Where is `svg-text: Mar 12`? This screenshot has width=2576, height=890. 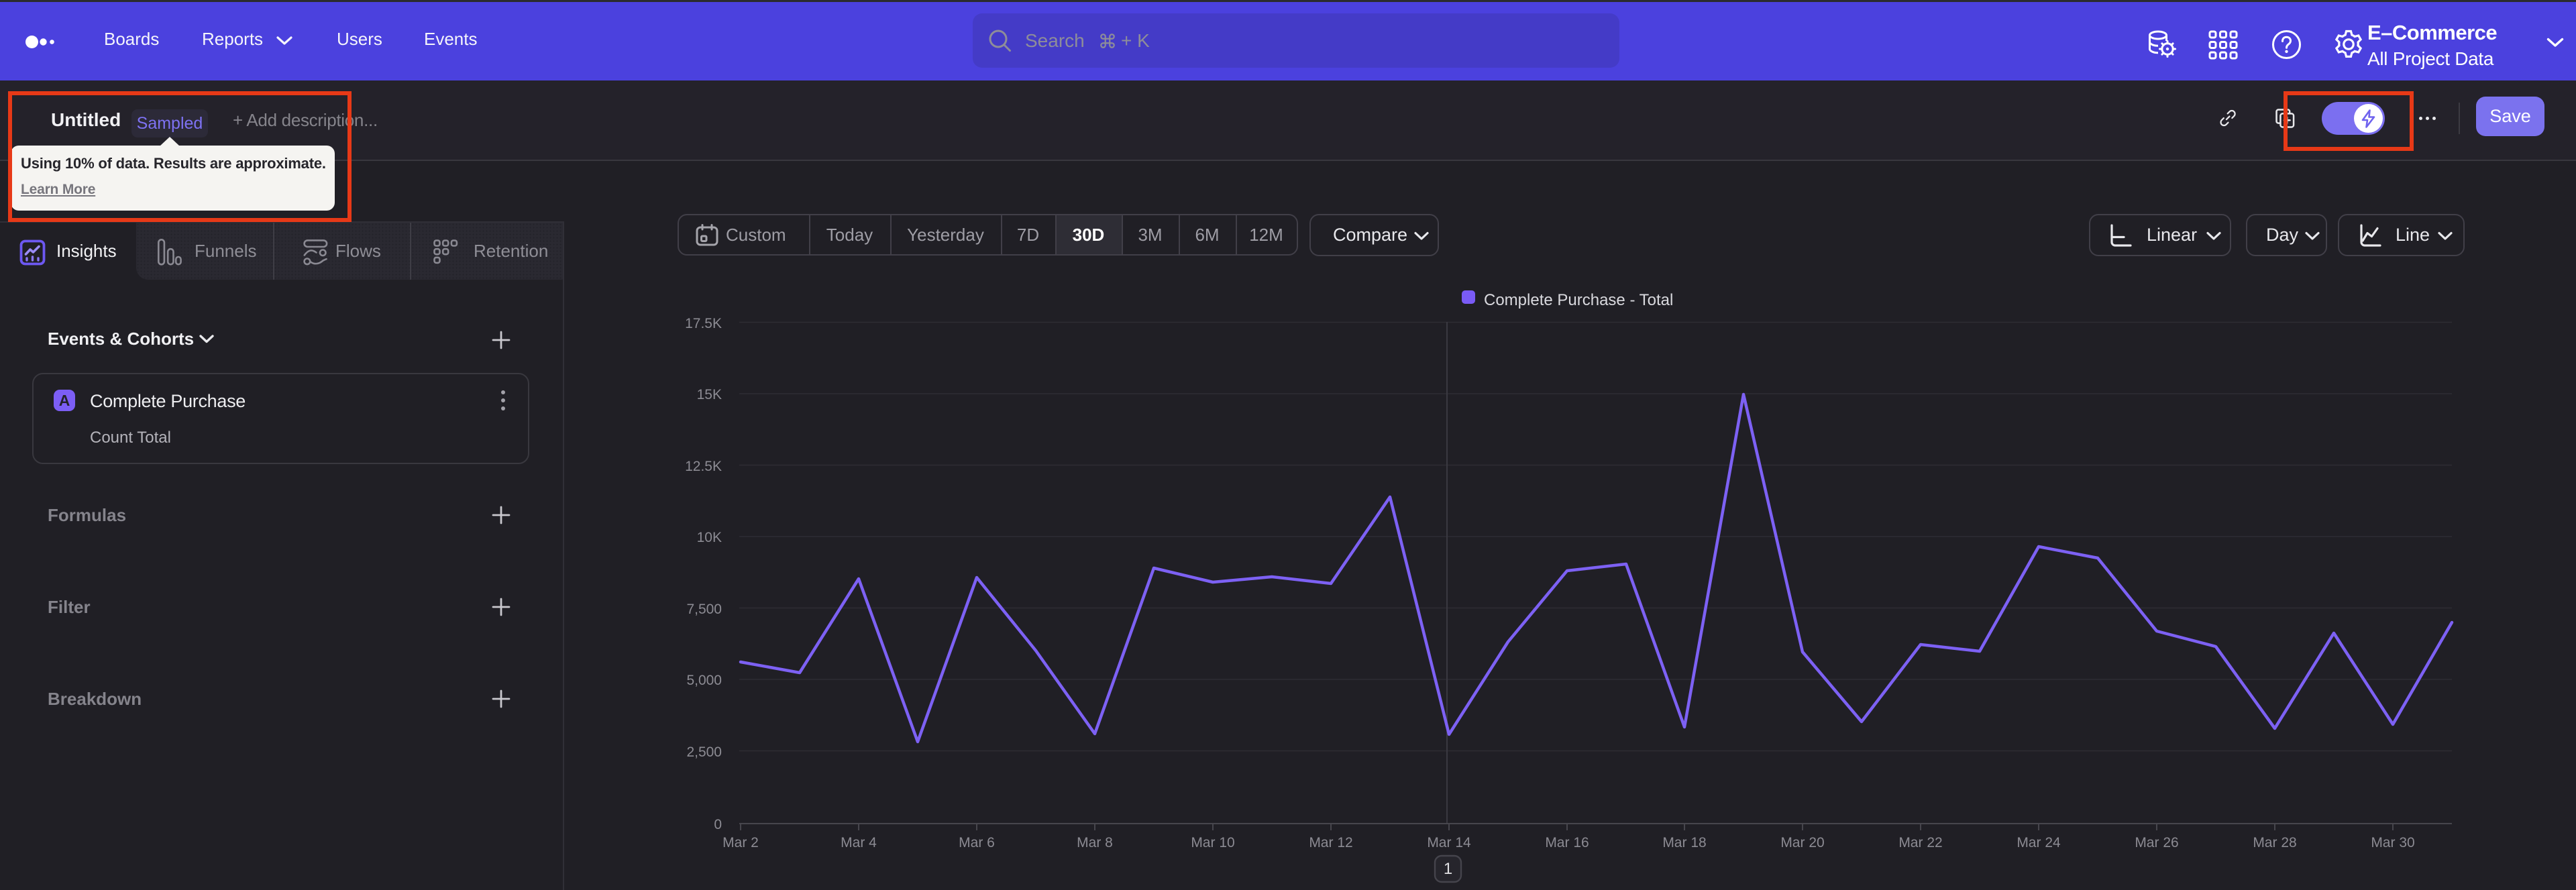 svg-text: Mar 12 is located at coordinates (1330, 842).